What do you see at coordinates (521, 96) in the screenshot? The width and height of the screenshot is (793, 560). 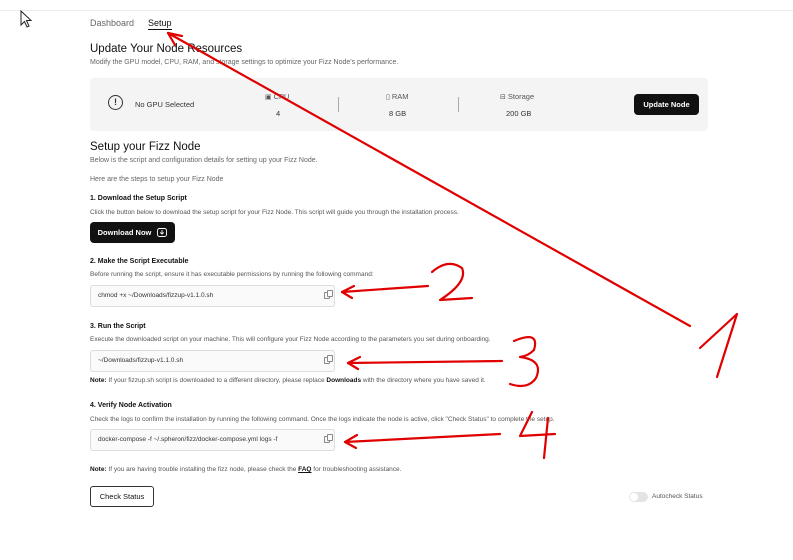 I see `storage-label: Storage` at bounding box center [521, 96].